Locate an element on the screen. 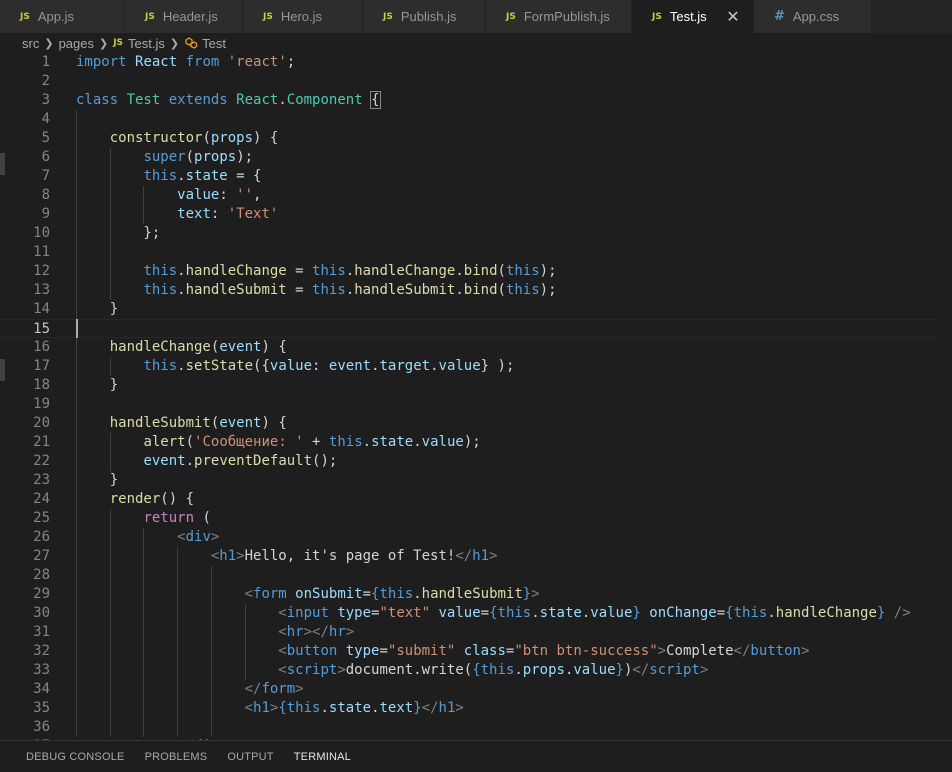  text-cursor is located at coordinates (77, 328).